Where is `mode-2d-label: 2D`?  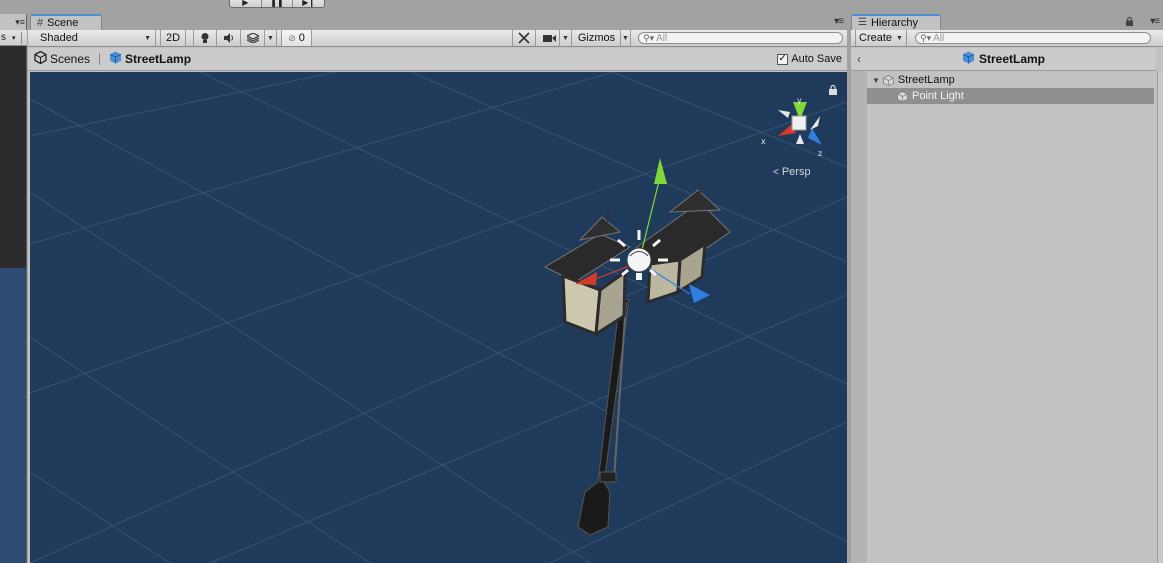 mode-2d-label: 2D is located at coordinates (173, 38).